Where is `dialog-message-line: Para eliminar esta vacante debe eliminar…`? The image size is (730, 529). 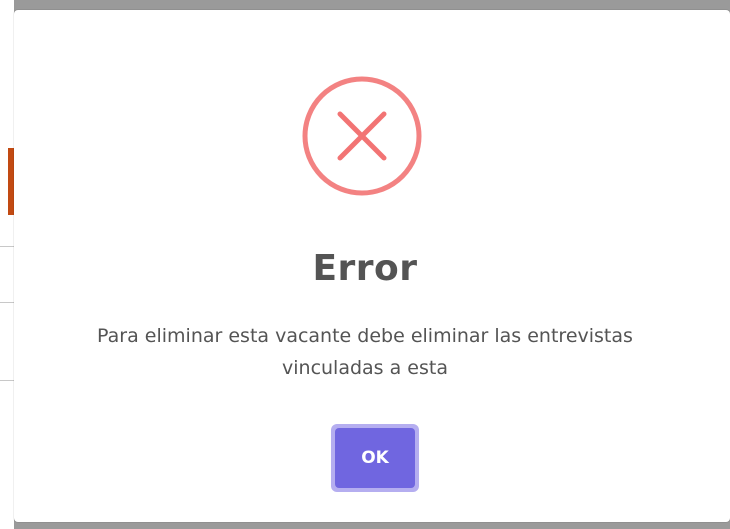
dialog-message-line: Para eliminar esta vacante debe eliminar… is located at coordinates (365, 336).